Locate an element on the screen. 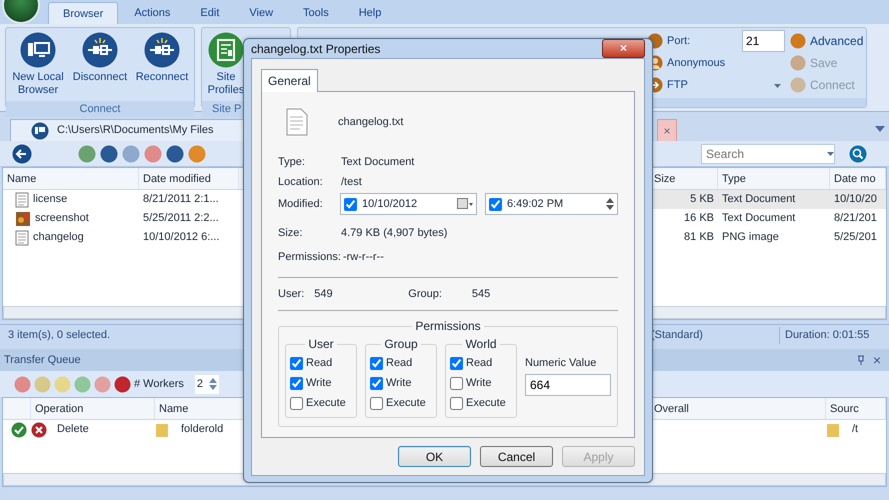 The image size is (889, 500). field-value: 4.79 KB (4,907 bytes) is located at coordinates (394, 233).